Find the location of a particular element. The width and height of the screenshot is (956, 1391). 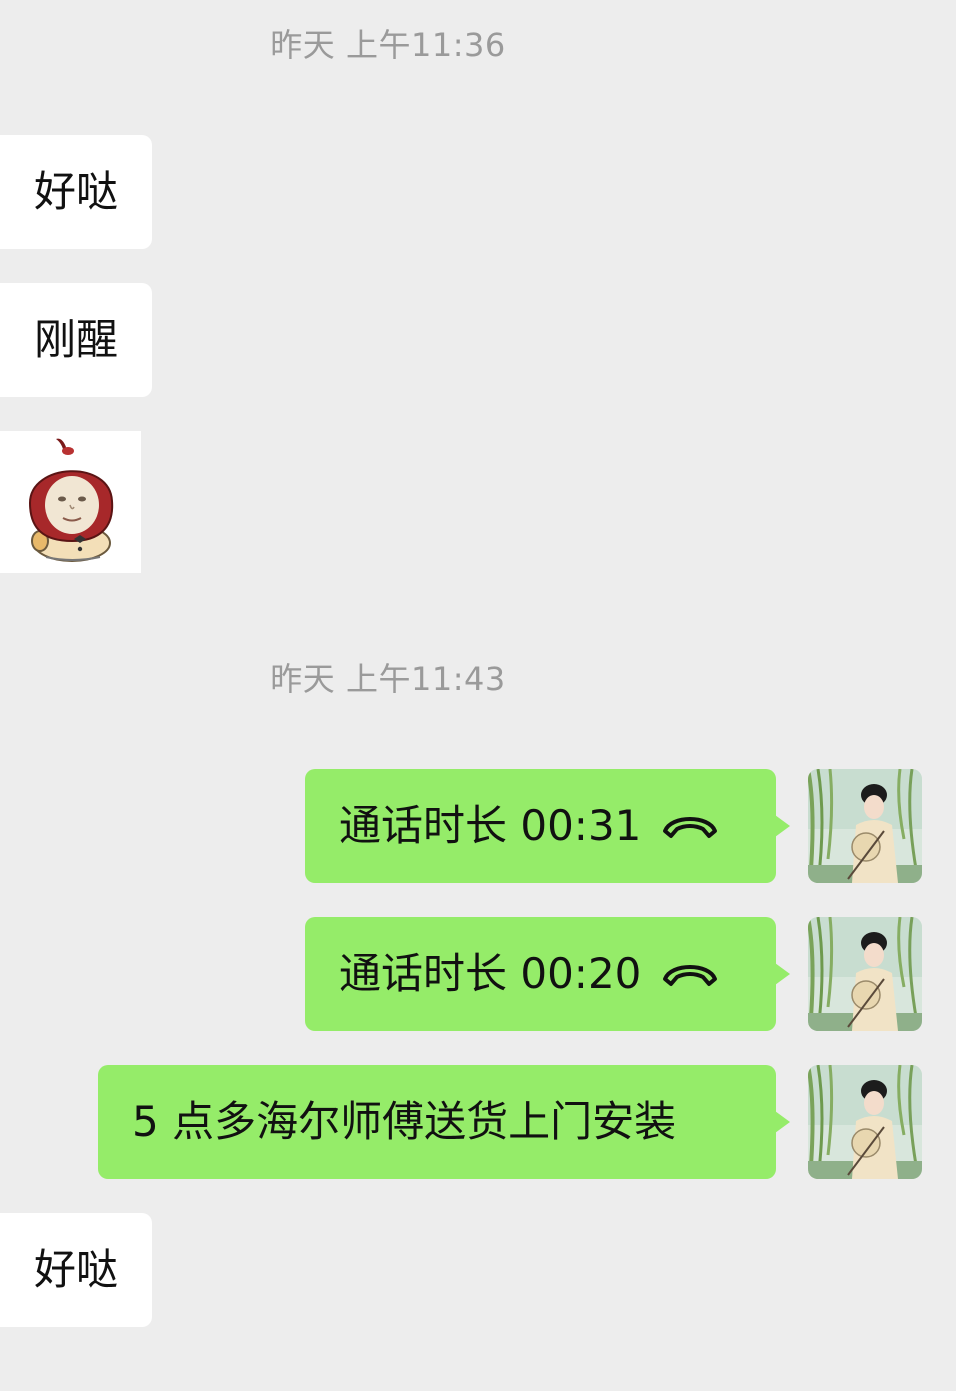

timestamp: 昨天 上午11:36 is located at coordinates (388, 45).